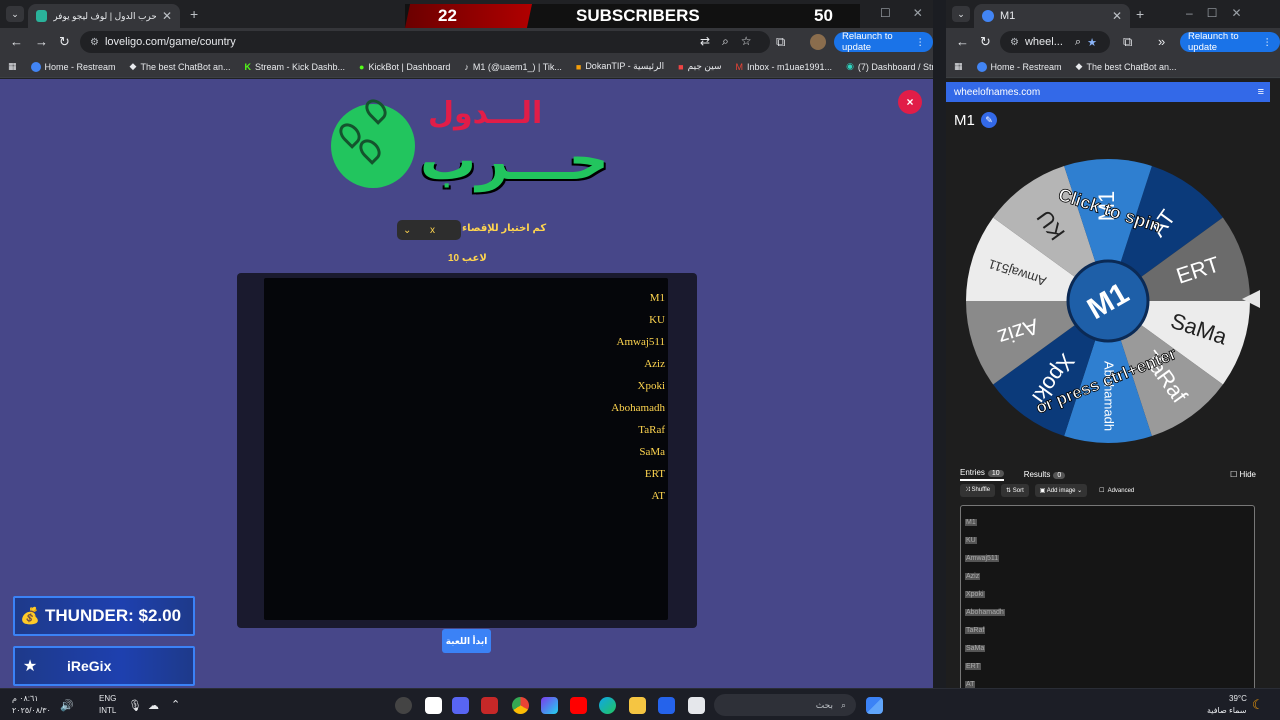 The height and width of the screenshot is (720, 1280). I want to click on weather-temp: 39°C, so click(1238, 698).